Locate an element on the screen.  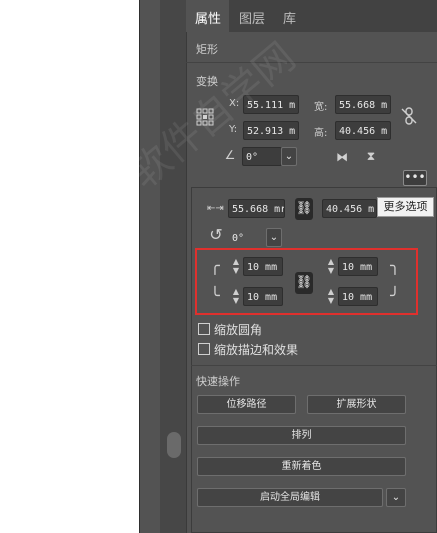
width-field: 55.668 m is located at coordinates (363, 104).